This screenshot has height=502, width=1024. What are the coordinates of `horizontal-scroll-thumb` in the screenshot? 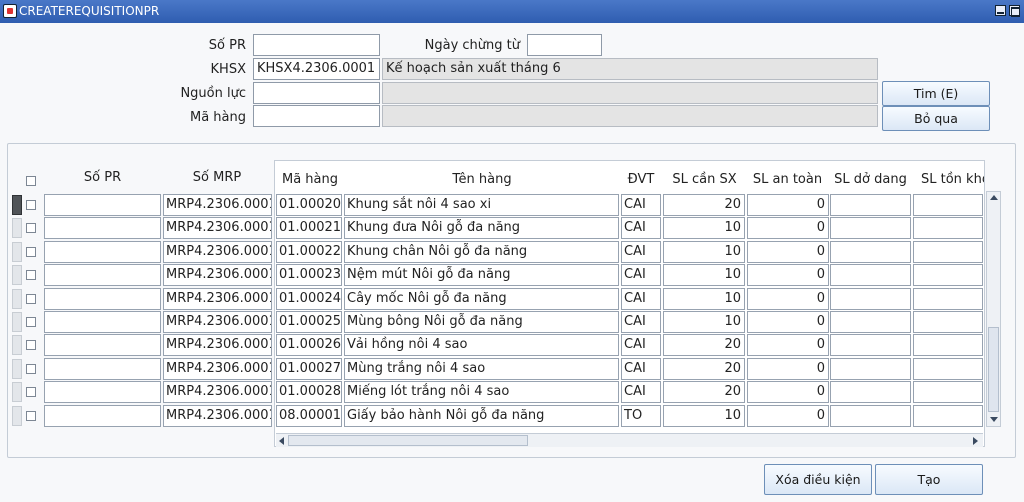 It's located at (408, 440).